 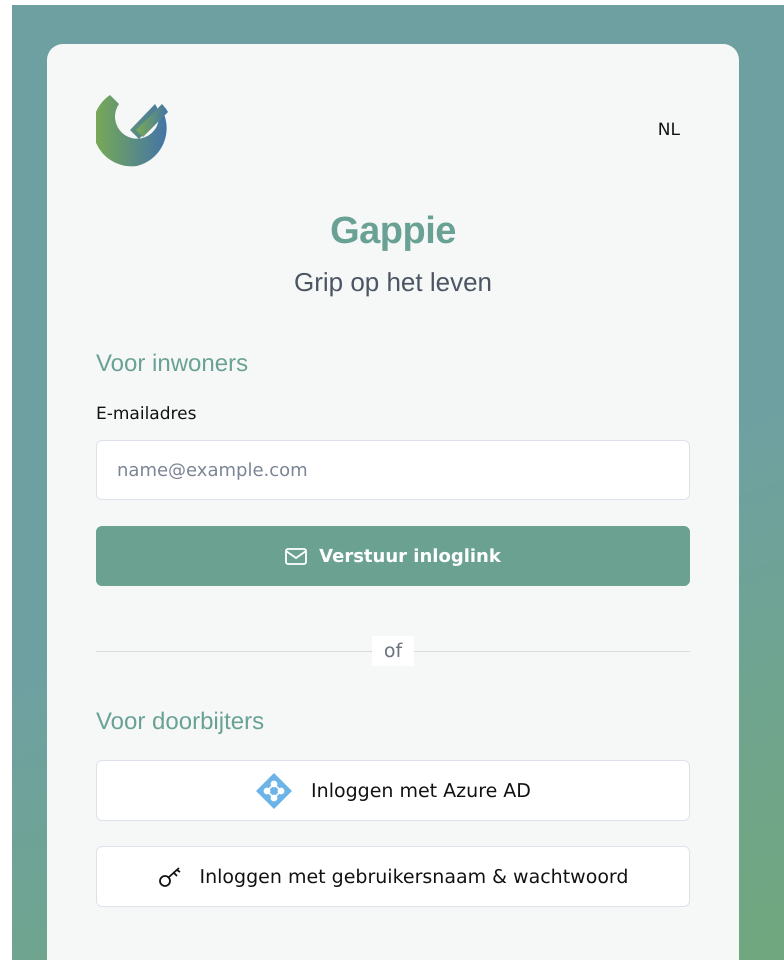 What do you see at coordinates (393, 231) in the screenshot?
I see `app-title: Gappie` at bounding box center [393, 231].